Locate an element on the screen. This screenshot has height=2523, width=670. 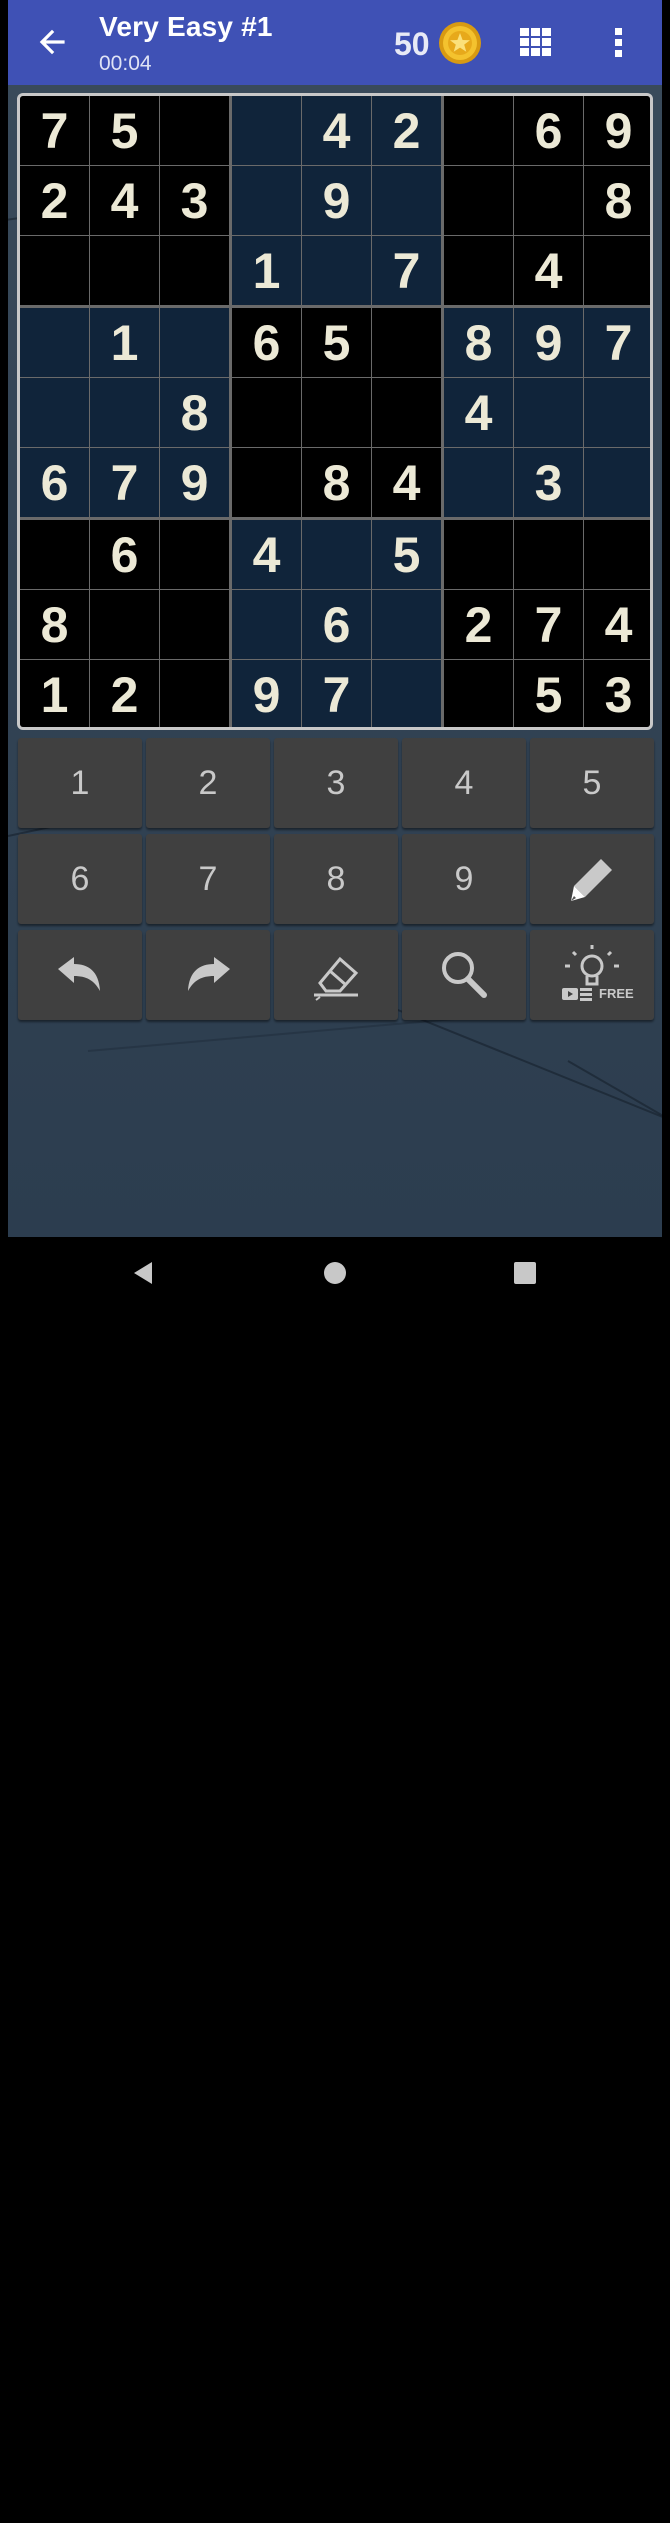
sudoku-cell-r2c4 is located at coordinates (266, 200).